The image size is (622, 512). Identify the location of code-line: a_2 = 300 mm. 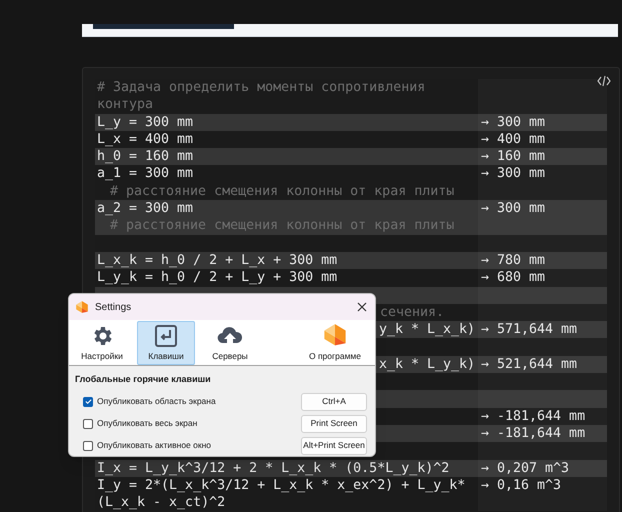
(145, 208).